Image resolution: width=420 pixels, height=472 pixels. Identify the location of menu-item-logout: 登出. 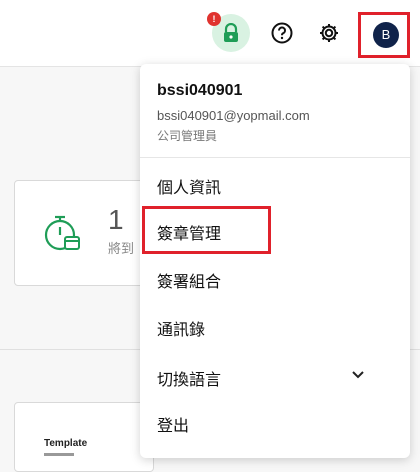
(173, 424).